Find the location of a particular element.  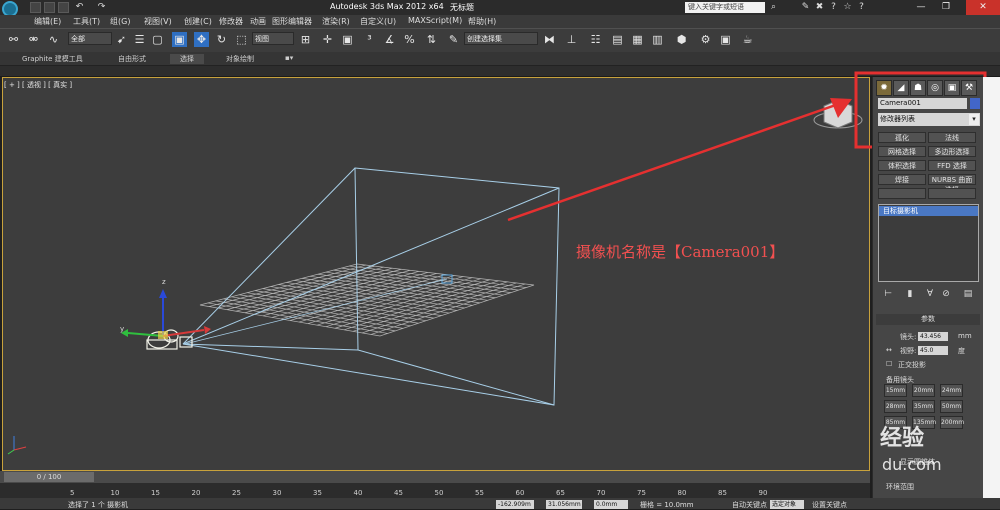

button-ffd-select: FFD 选择 is located at coordinates (952, 165).